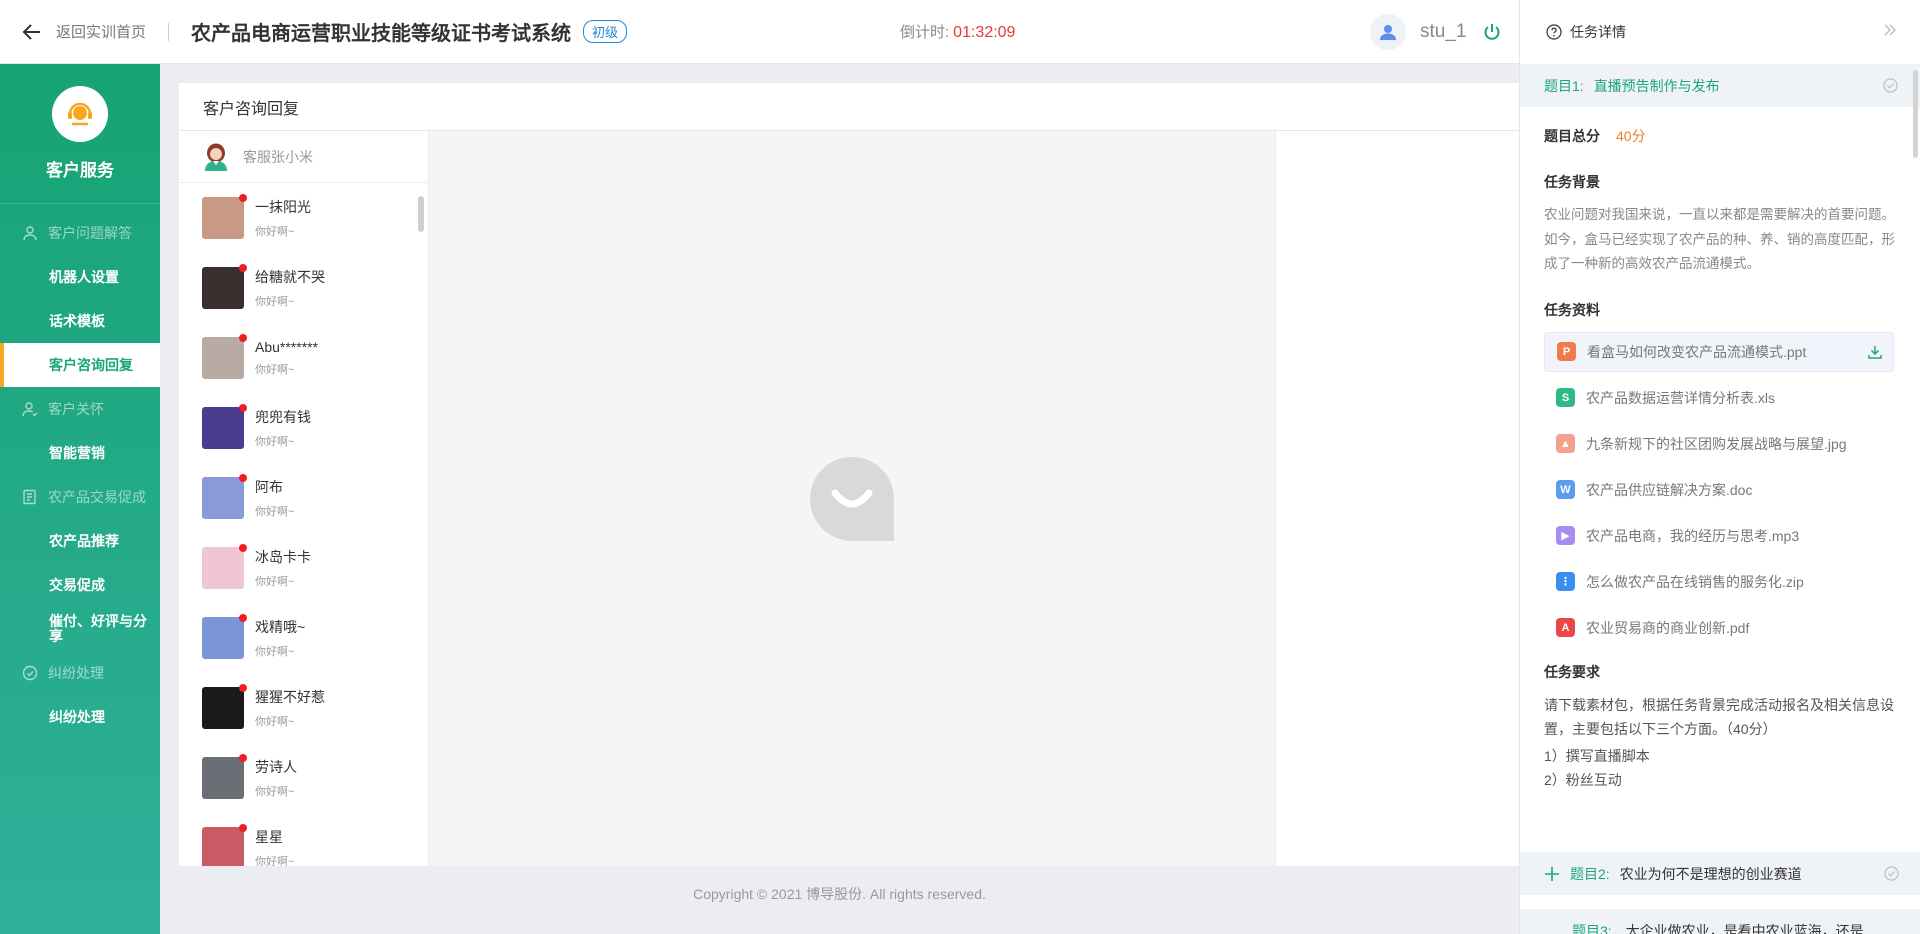 Image resolution: width=1920 pixels, height=934 pixels. What do you see at coordinates (1669, 489) in the screenshot?
I see `file-name: 农产品供应链解决方案.doc` at bounding box center [1669, 489].